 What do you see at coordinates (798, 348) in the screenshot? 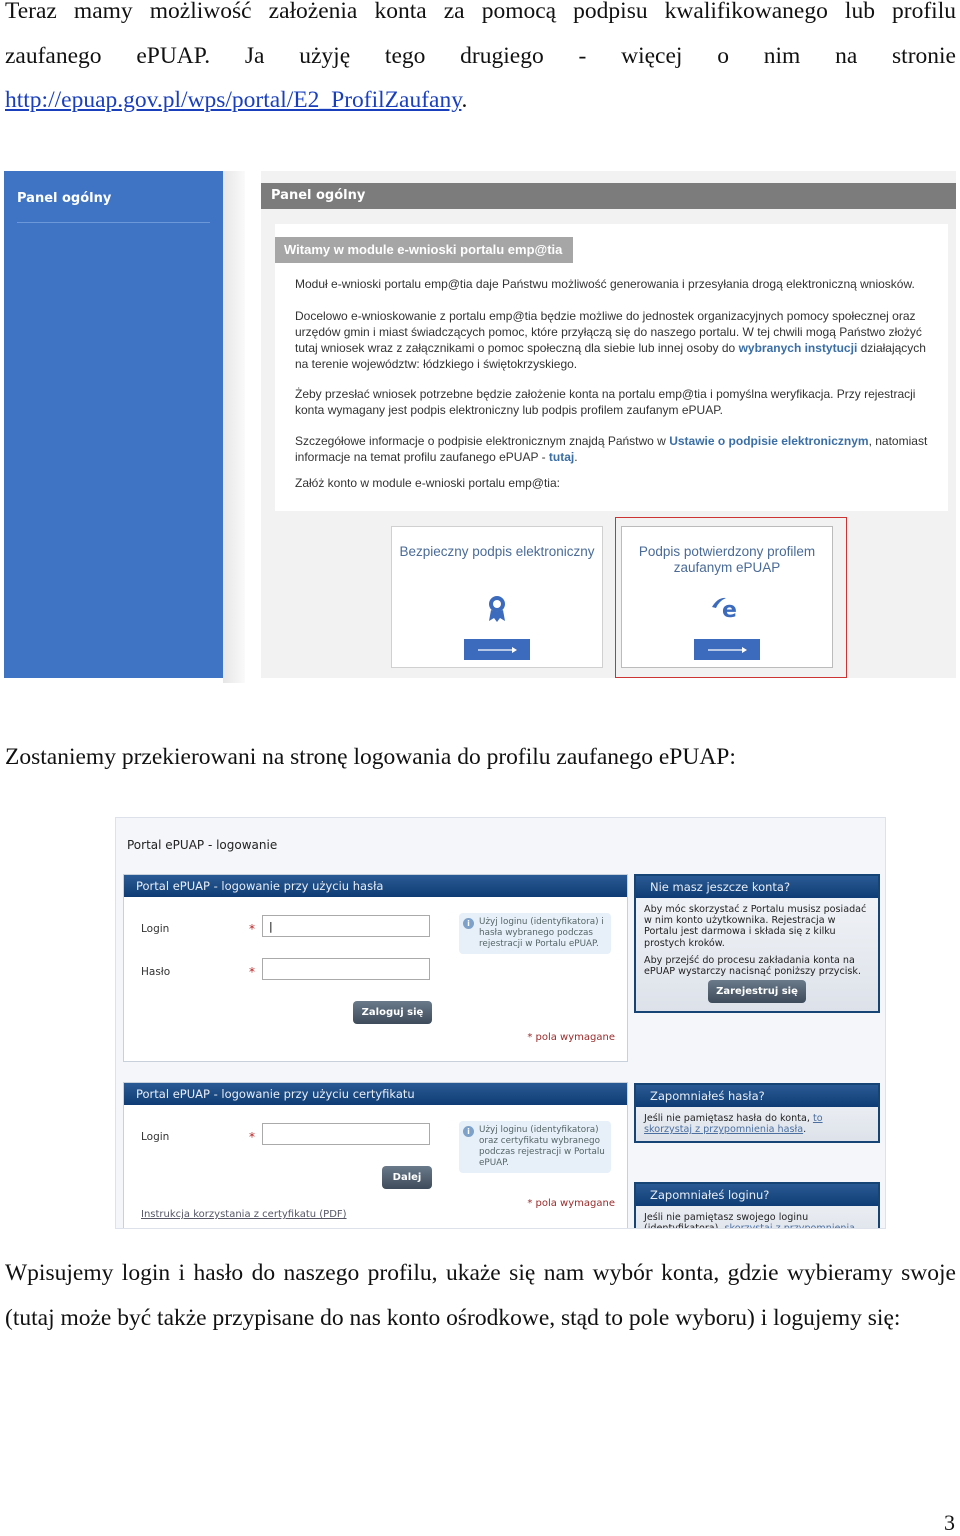
I see `wybrane-instytucje-link: wybranych instytucji` at bounding box center [798, 348].